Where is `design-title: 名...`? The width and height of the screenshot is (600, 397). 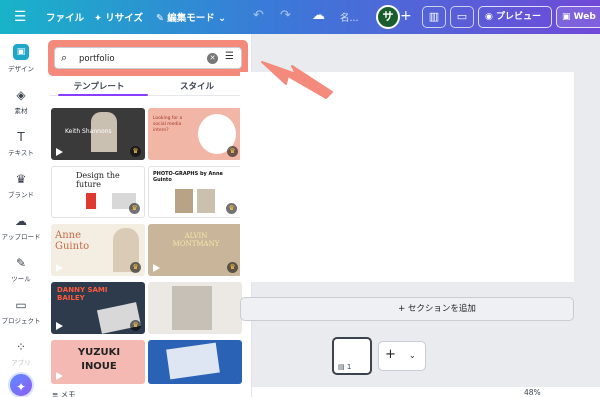
design-title: 名... is located at coordinates (349, 17).